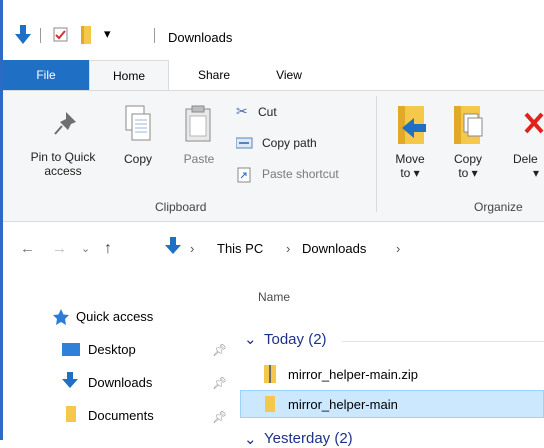  What do you see at coordinates (200, 37) in the screenshot?
I see `window-title: Downloads` at bounding box center [200, 37].